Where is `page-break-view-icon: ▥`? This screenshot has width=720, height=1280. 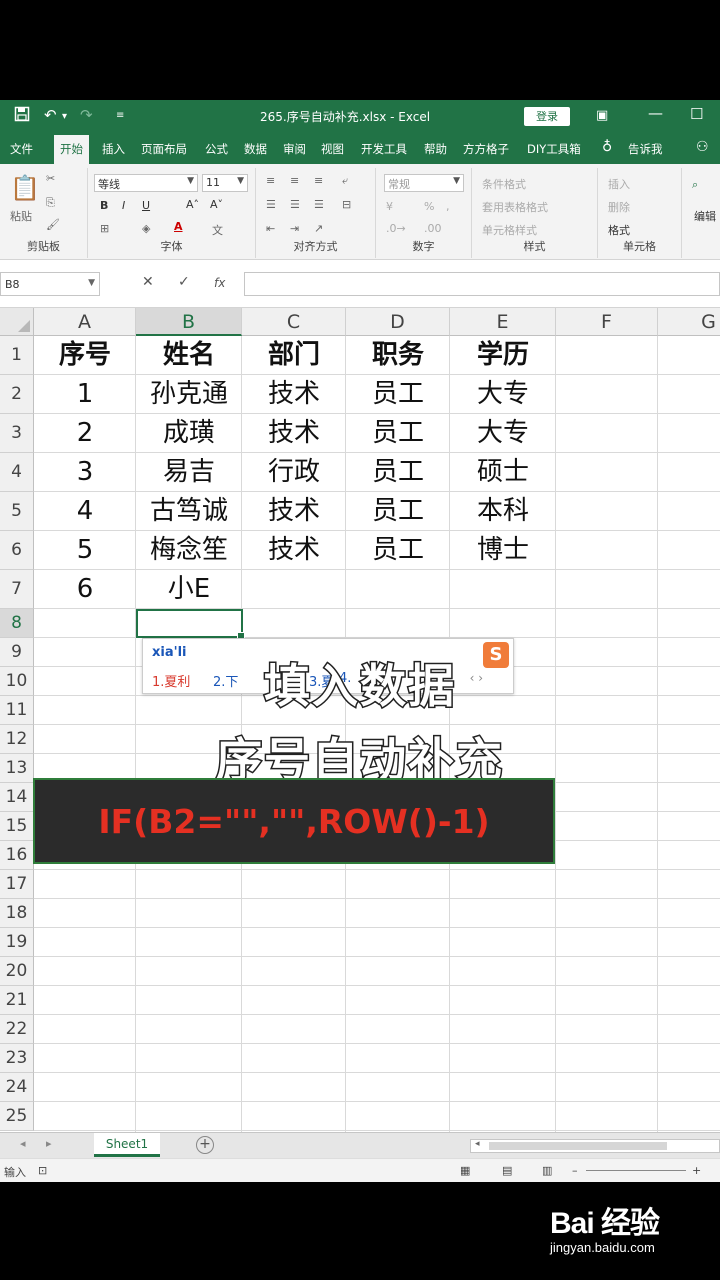
page-break-view-icon: ▥ is located at coordinates (547, 1170).